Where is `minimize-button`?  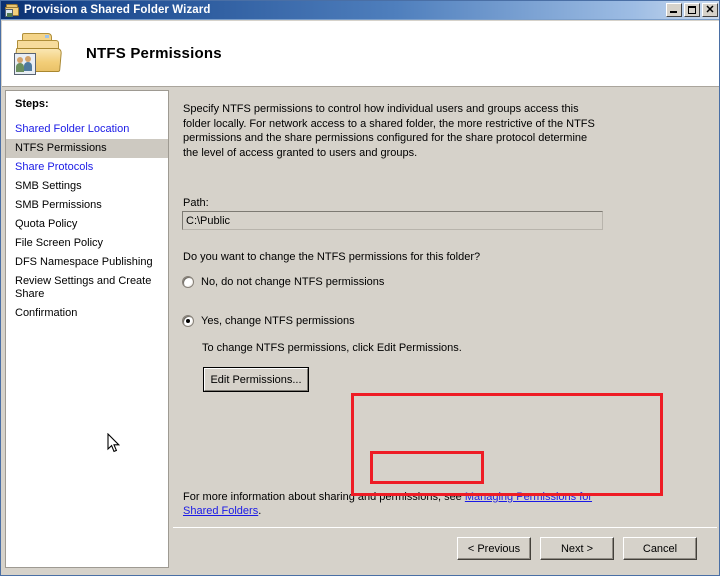 minimize-button is located at coordinates (674, 10).